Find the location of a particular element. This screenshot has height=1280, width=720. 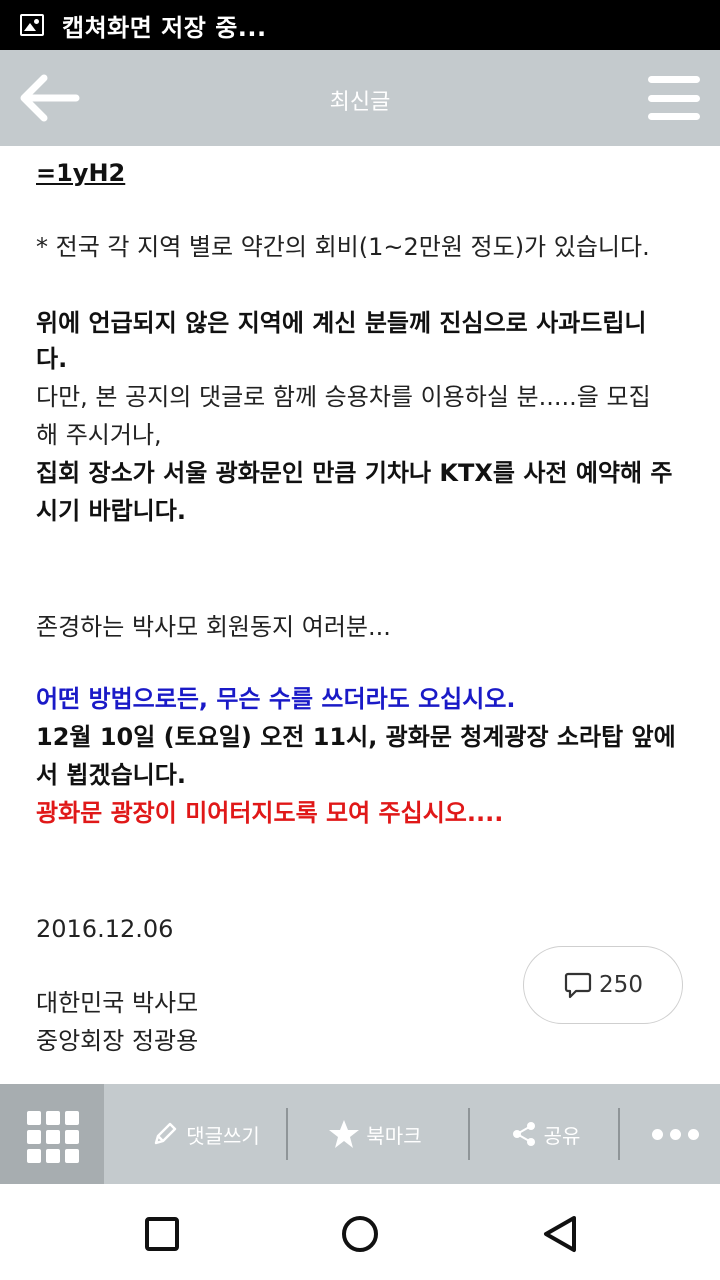

apology-line-2: 다. is located at coordinates (52, 359).